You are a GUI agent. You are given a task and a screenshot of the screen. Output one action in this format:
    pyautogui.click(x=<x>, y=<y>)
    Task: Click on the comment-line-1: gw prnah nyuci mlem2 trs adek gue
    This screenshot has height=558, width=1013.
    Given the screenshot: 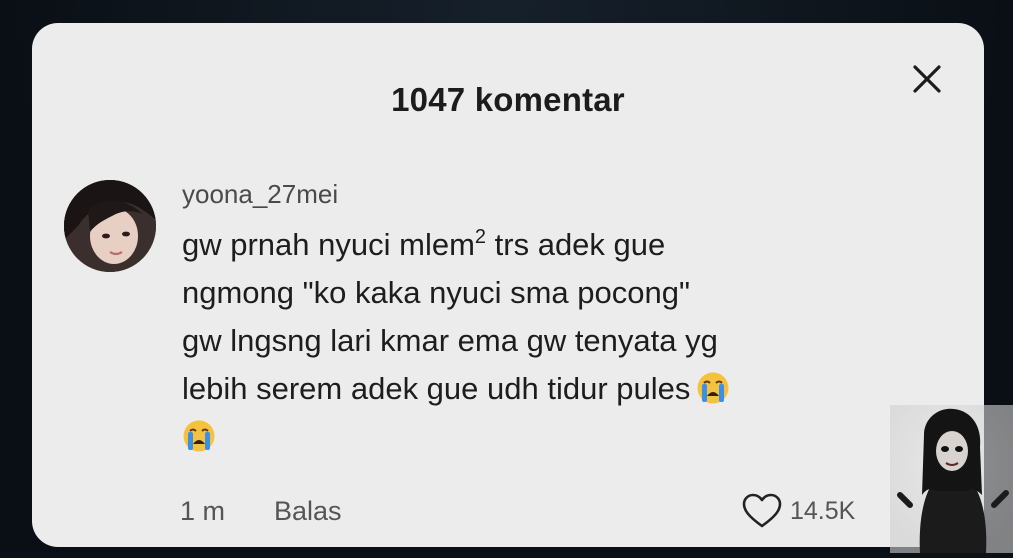 What is the action you would take?
    pyautogui.click(x=542, y=245)
    